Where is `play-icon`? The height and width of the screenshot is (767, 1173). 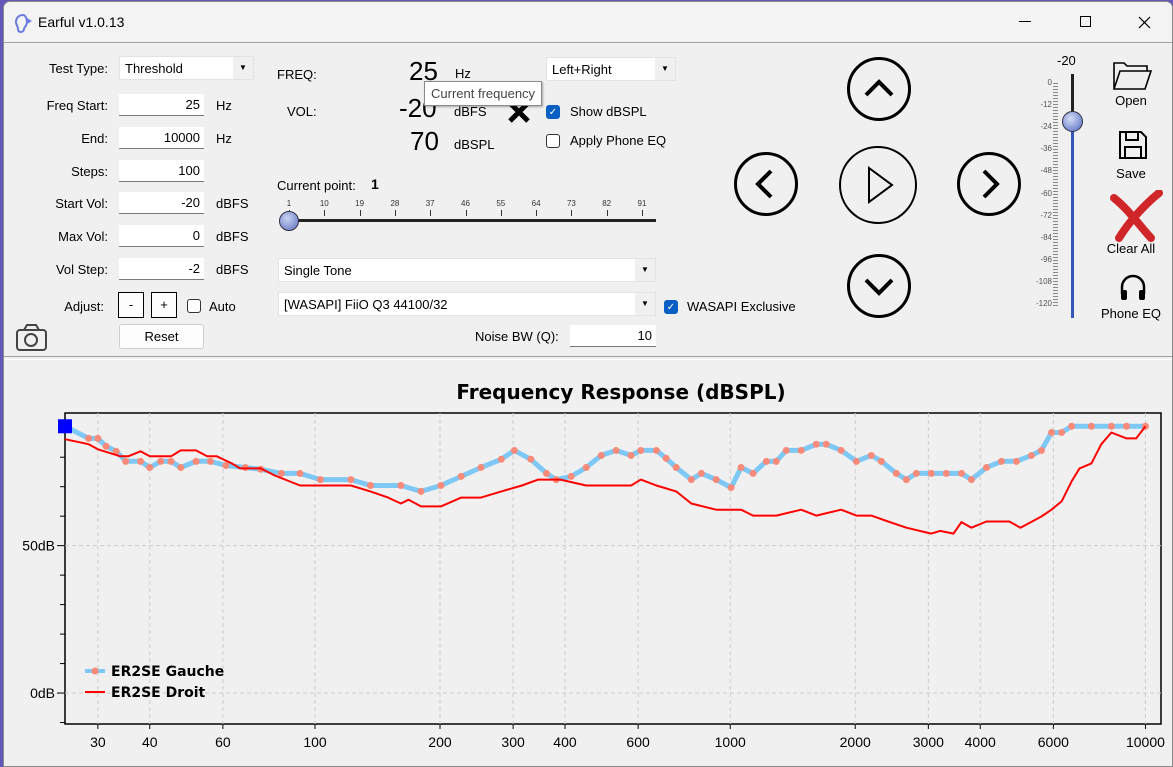
play-icon is located at coordinates (881, 185).